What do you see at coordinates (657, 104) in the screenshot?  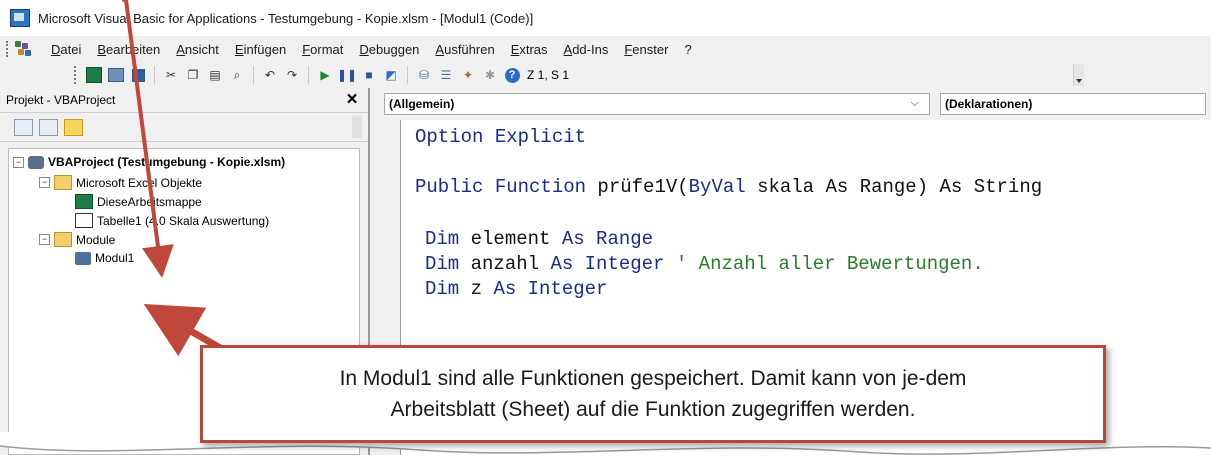 I see `object-combo: (Allgemein) ⌵` at bounding box center [657, 104].